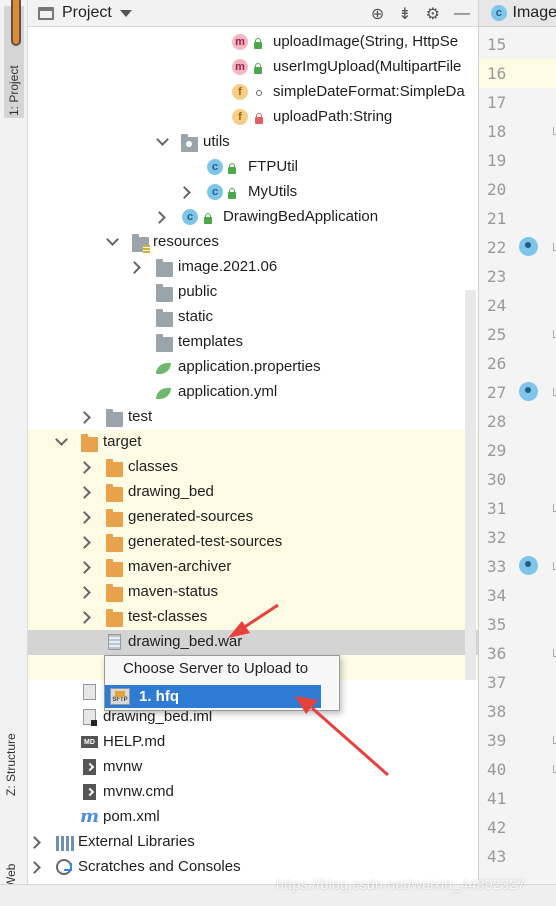 This screenshot has height=906, width=556. Describe the element at coordinates (254, 292) in the screenshot. I see `tree-row: public` at that location.